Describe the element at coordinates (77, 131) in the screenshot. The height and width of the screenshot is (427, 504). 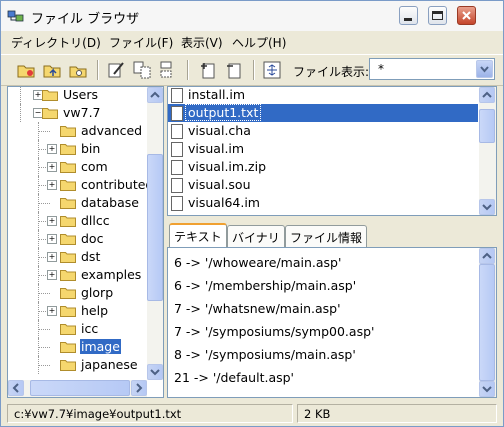
I see `tree-item: advanced` at that location.